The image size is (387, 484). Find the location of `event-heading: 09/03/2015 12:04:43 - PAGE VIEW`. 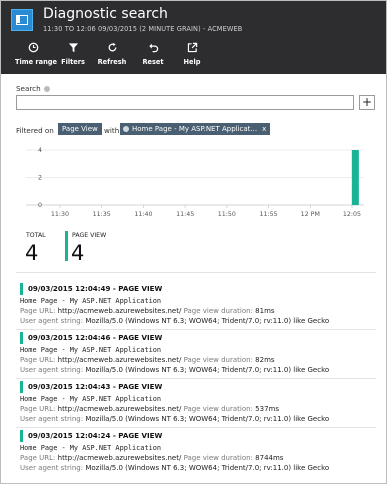

event-heading: 09/03/2015 12:04:43 - PAGE VIEW is located at coordinates (95, 386).